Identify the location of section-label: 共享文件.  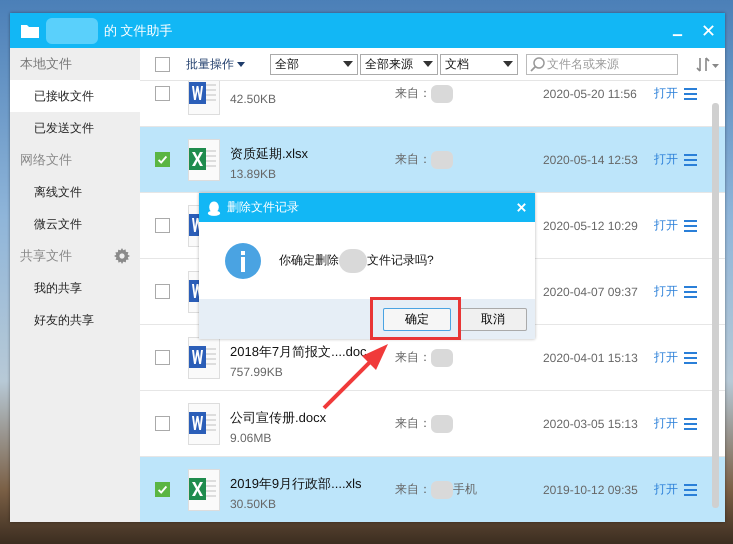
(46, 256).